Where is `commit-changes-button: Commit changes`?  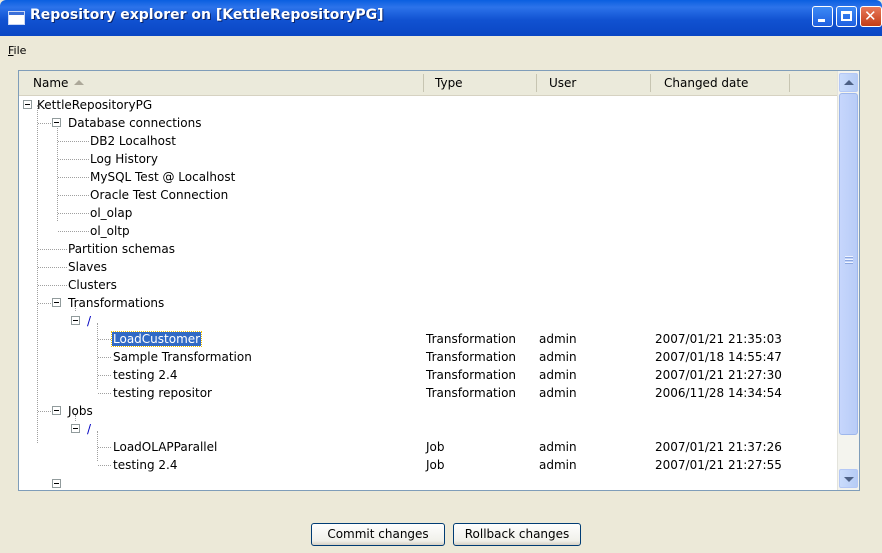 commit-changes-button: Commit changes is located at coordinates (378, 534).